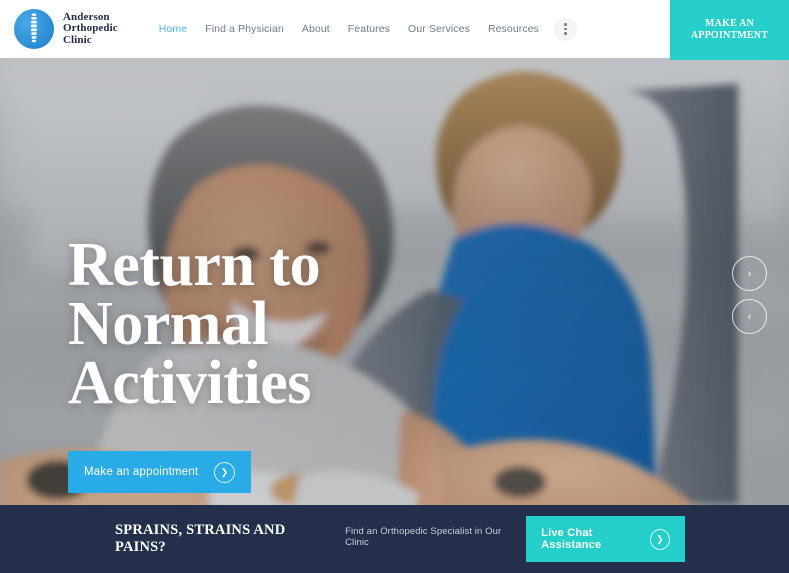  I want to click on nav-item-about: About, so click(316, 29).